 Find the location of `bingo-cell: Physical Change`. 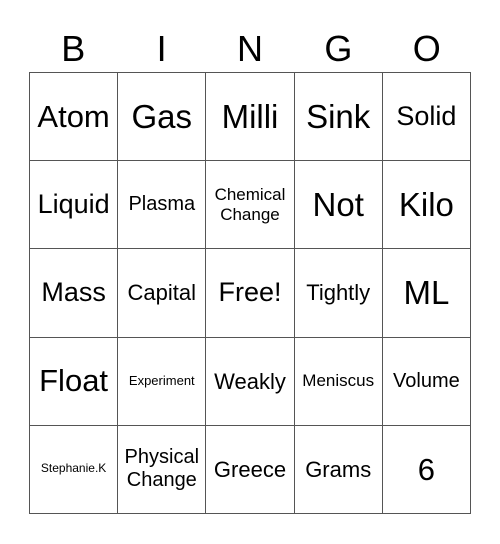

bingo-cell: Physical Change is located at coordinates (162, 469).